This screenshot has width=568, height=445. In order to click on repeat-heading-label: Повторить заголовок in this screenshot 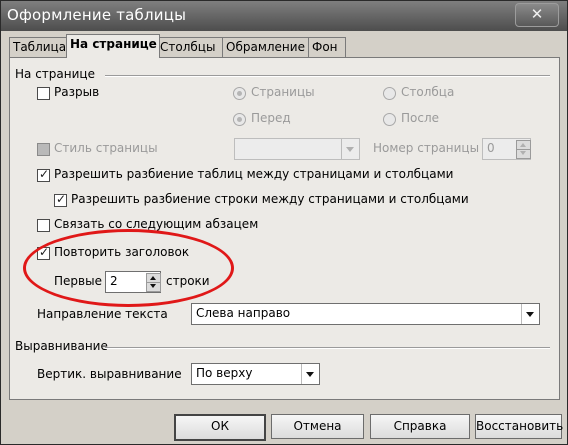, I will do `click(122, 252)`.